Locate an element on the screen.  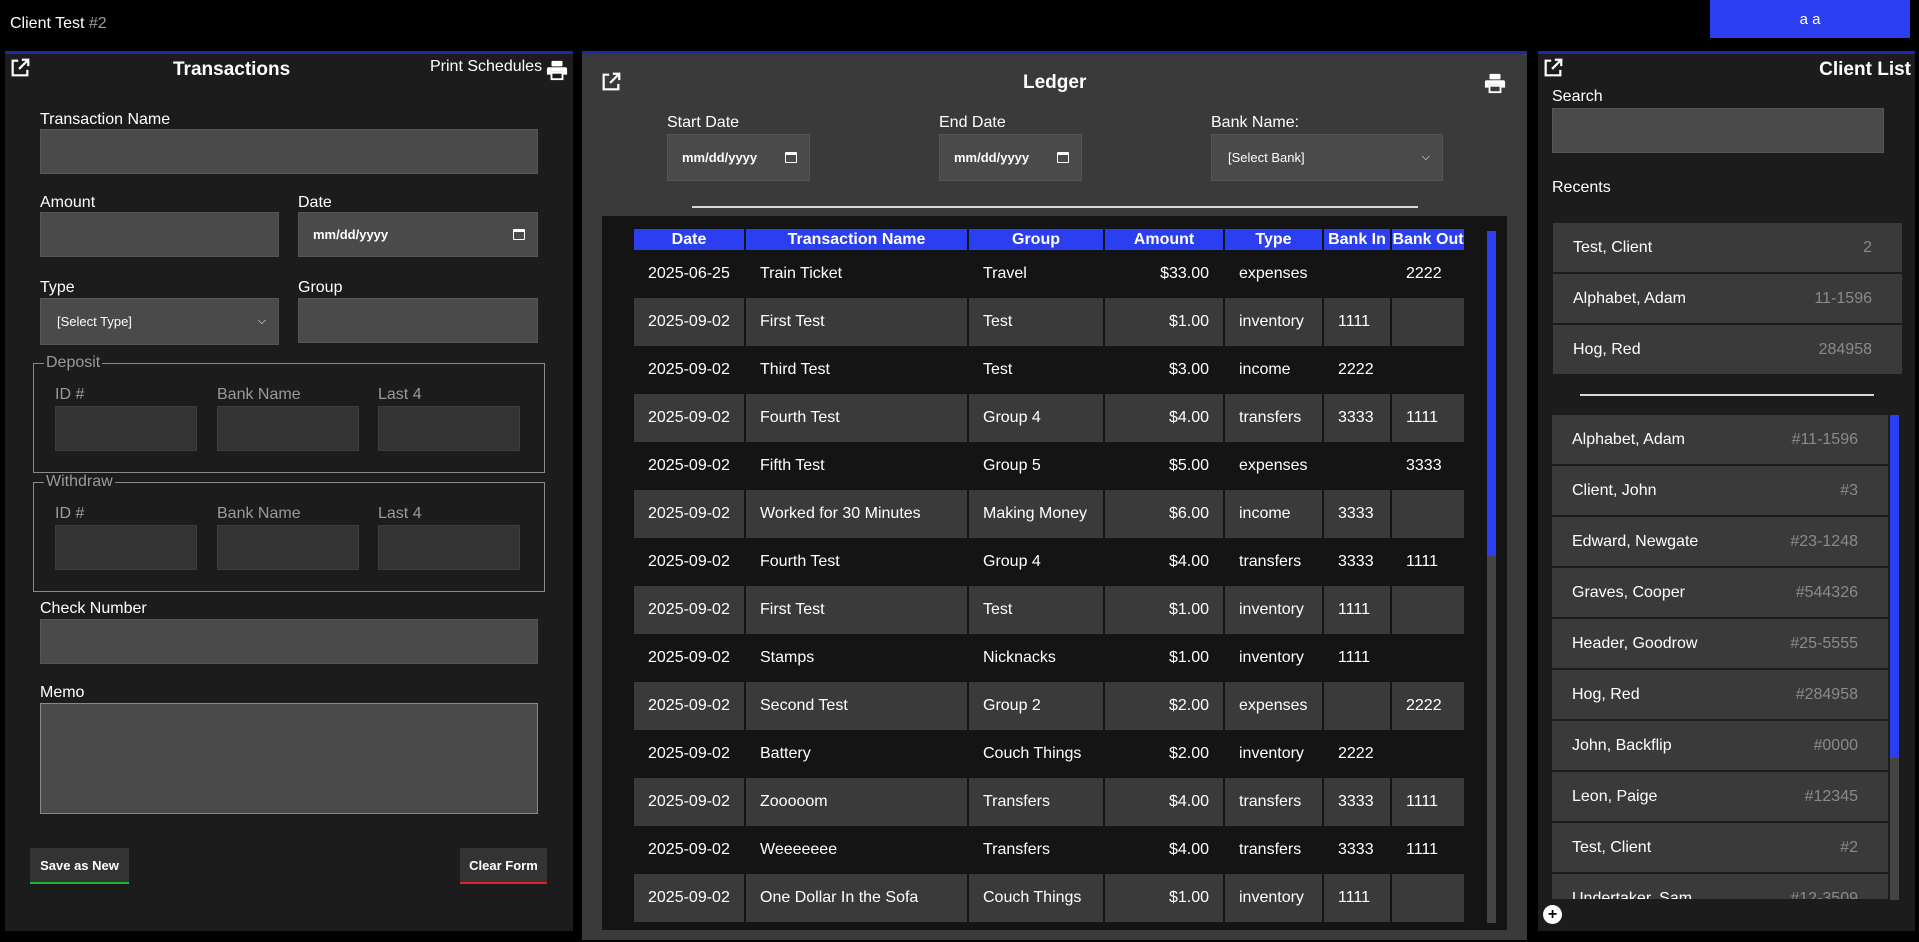
end-date-input: mm/dd/yyyy is located at coordinates (1010, 157).